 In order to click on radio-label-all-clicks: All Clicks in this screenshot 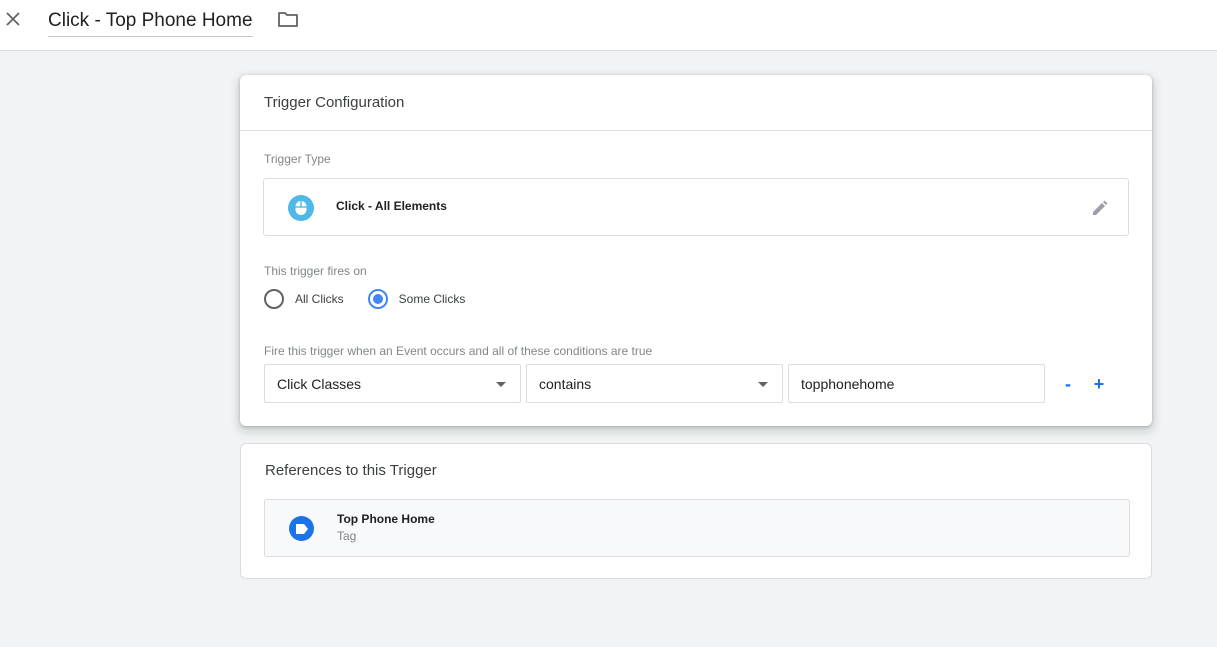, I will do `click(319, 299)`.